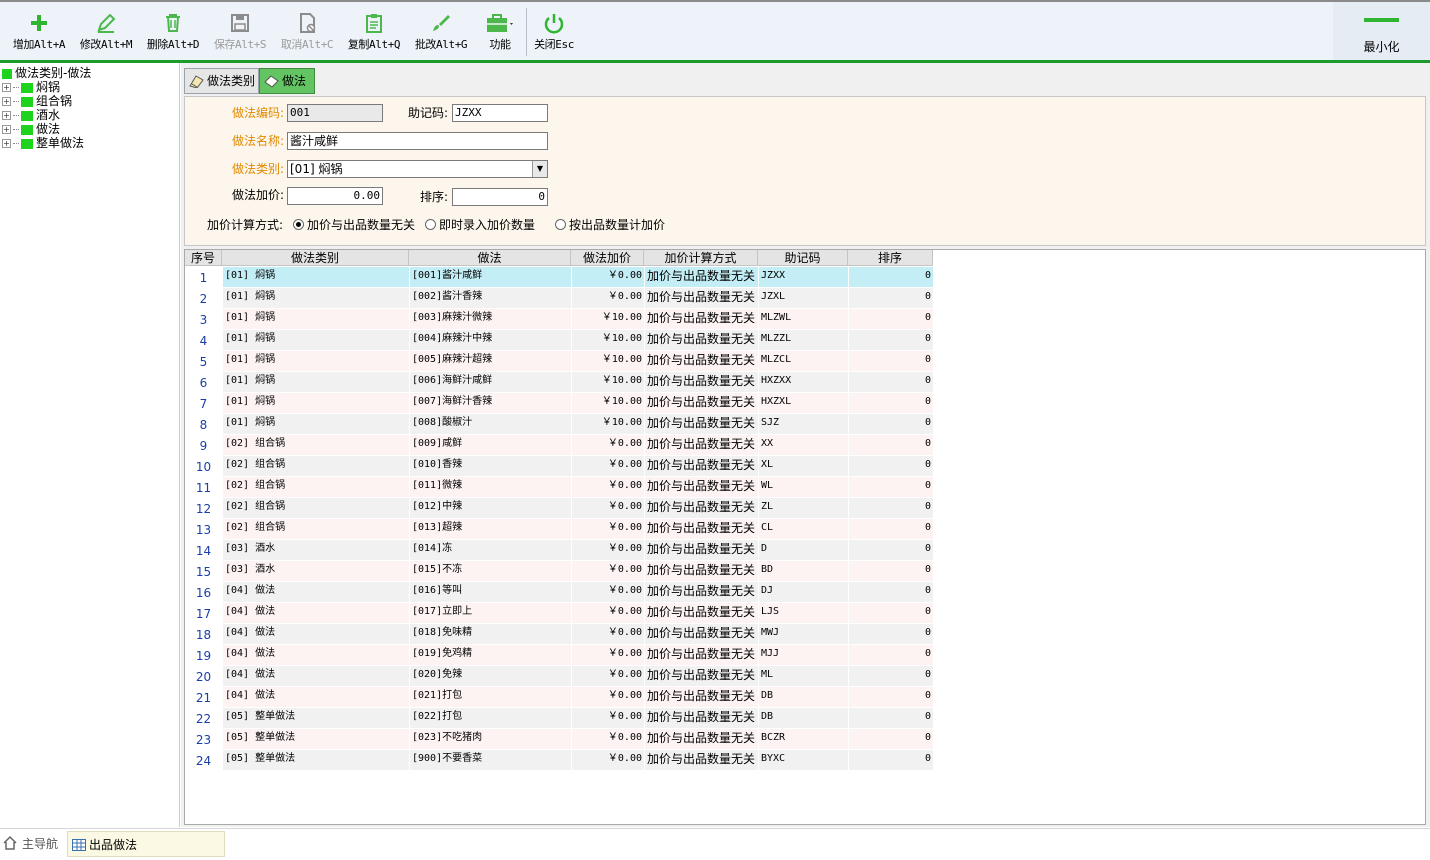 Image resolution: width=1430 pixels, height=860 pixels. I want to click on batch-edit-button: 批改Alt+G, so click(441, 33).